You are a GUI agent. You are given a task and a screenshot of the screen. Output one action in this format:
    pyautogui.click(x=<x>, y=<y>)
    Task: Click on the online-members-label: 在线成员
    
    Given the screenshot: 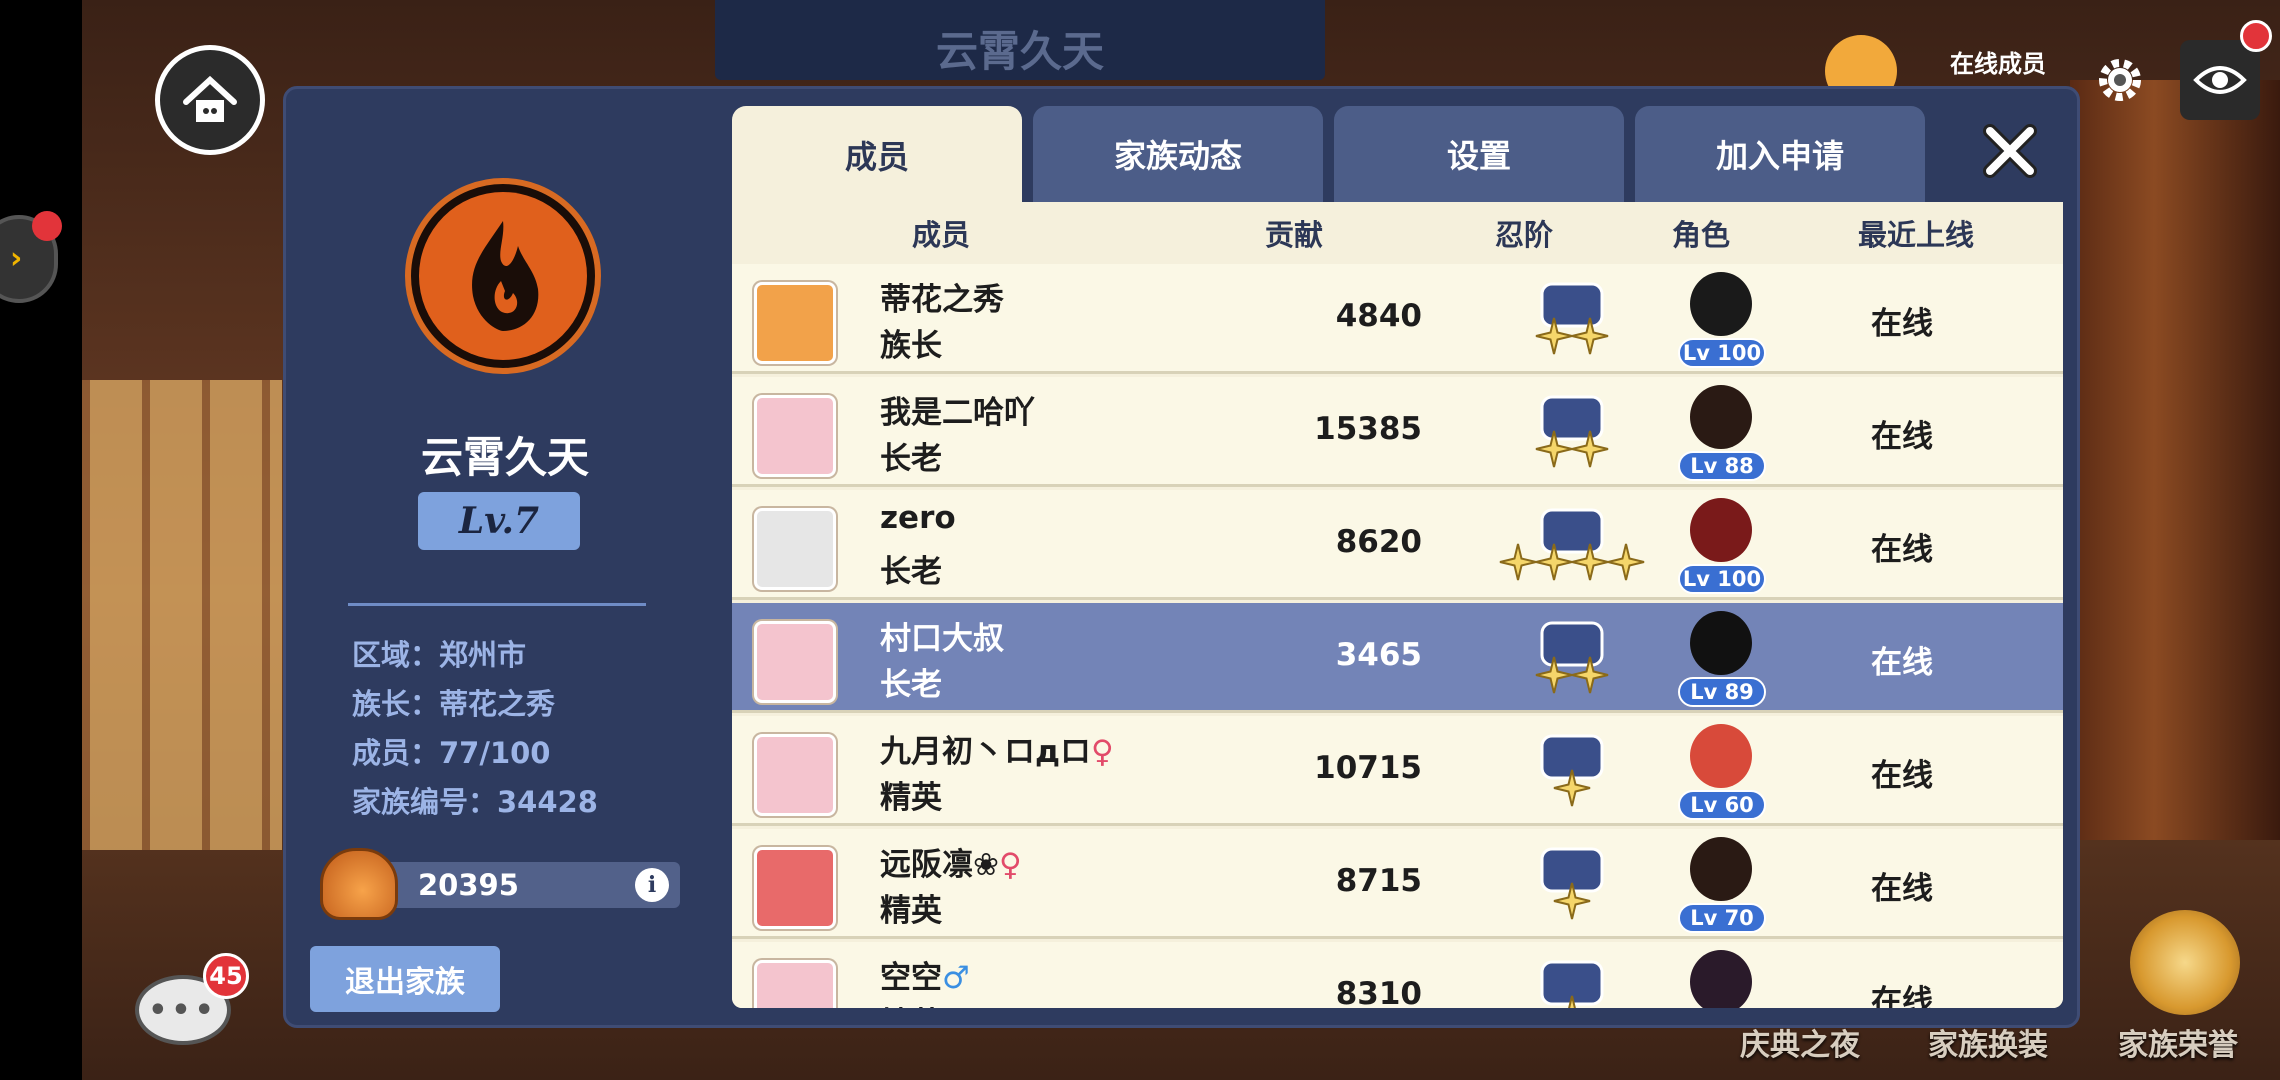 What is the action you would take?
    pyautogui.click(x=1998, y=64)
    